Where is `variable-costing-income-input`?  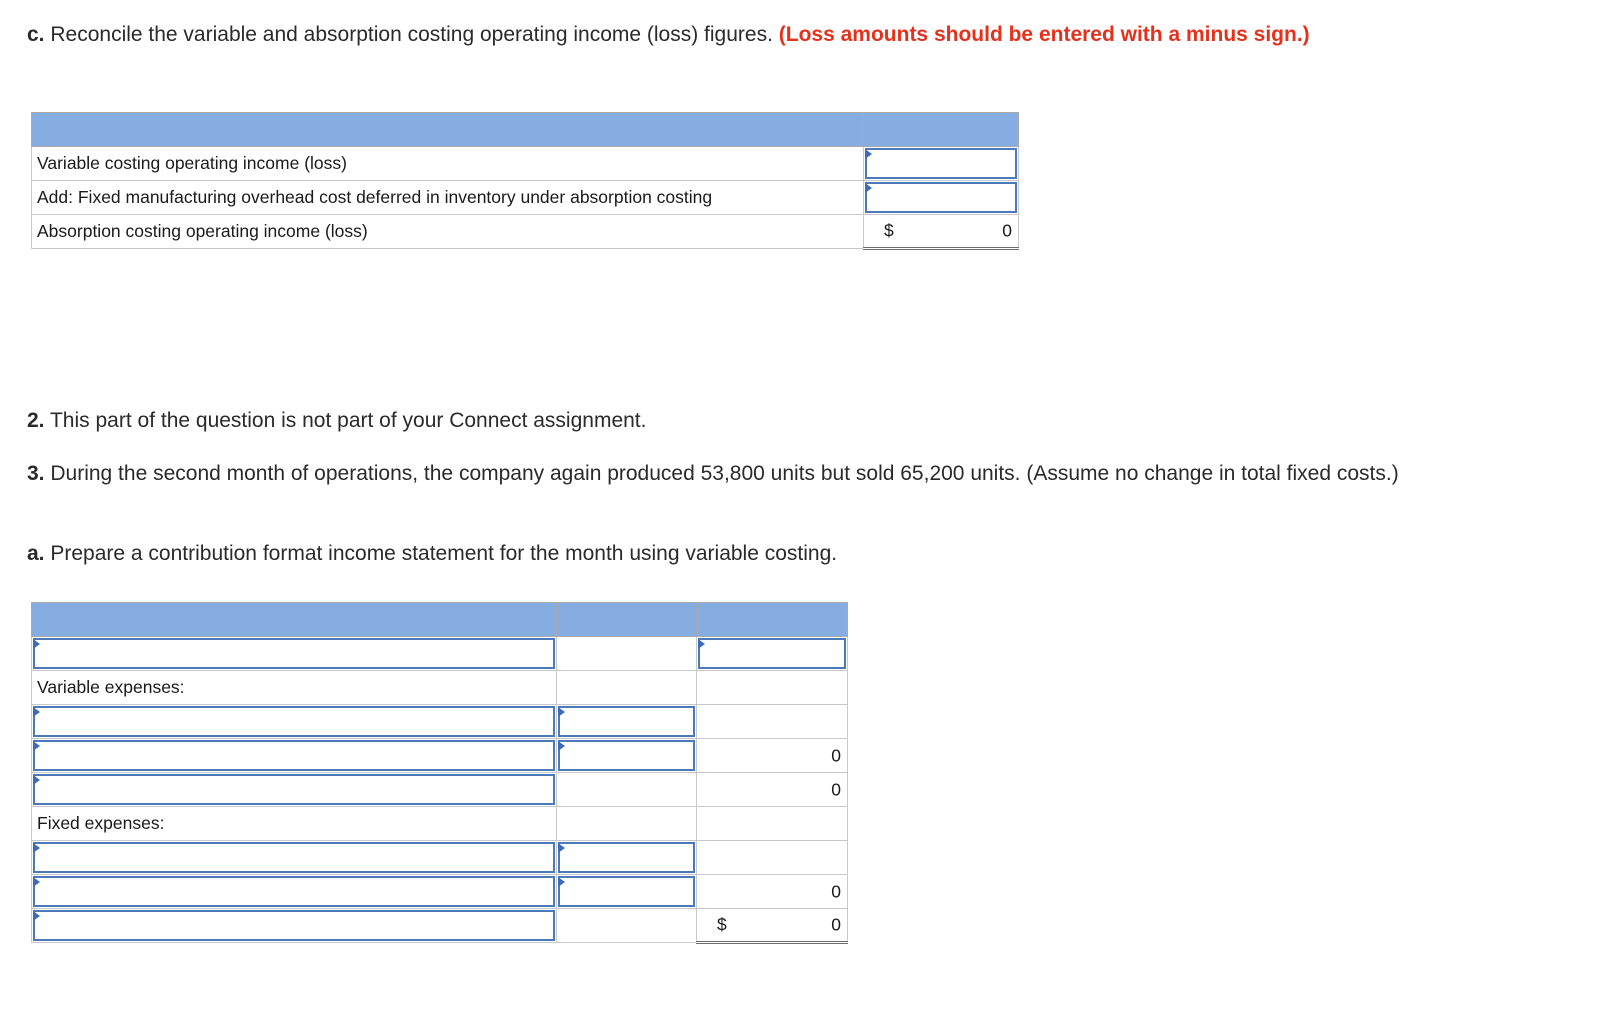
variable-costing-income-input is located at coordinates (941, 163).